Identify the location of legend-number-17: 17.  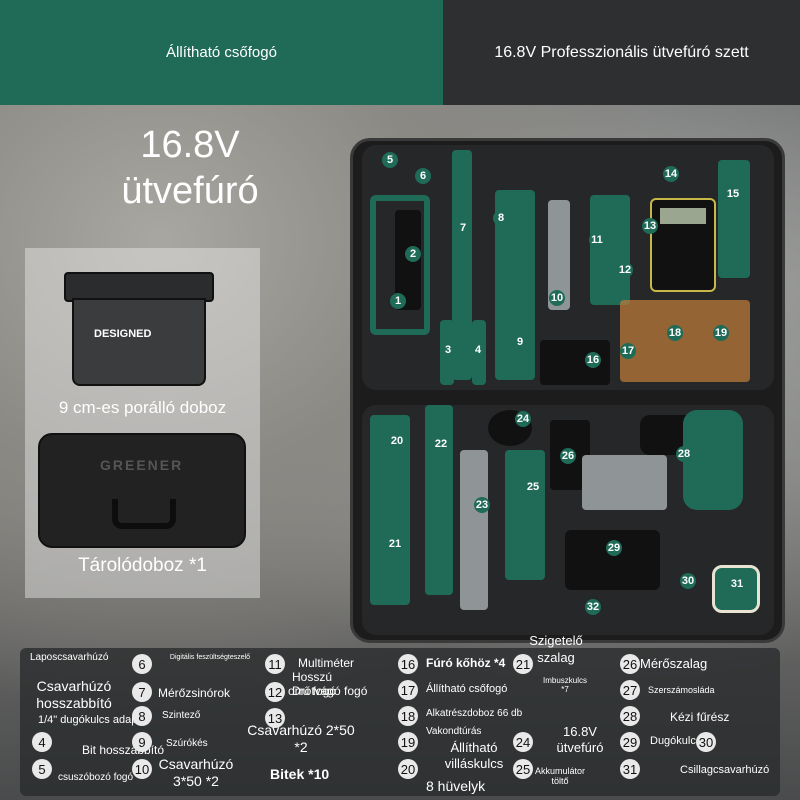
(408, 690).